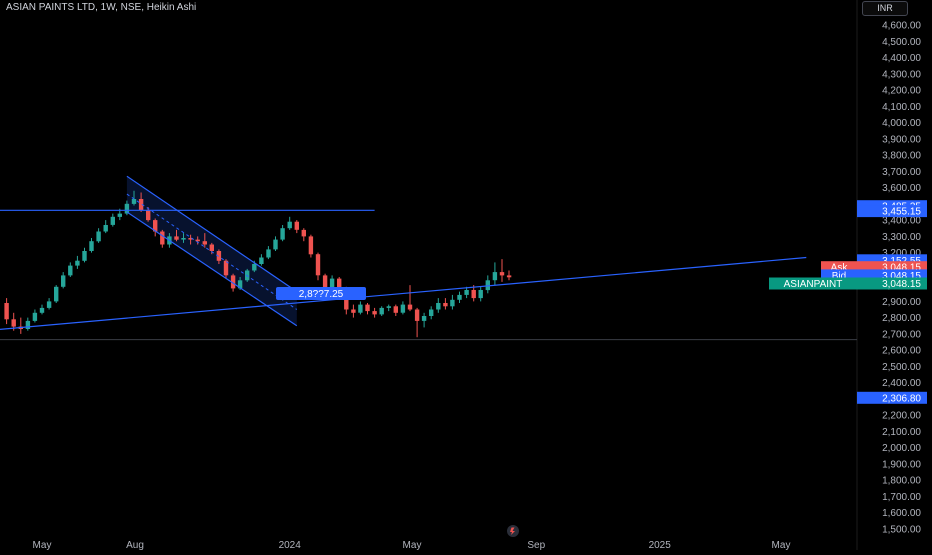  What do you see at coordinates (290, 545) in the screenshot?
I see `time-tick-label: 2024` at bounding box center [290, 545].